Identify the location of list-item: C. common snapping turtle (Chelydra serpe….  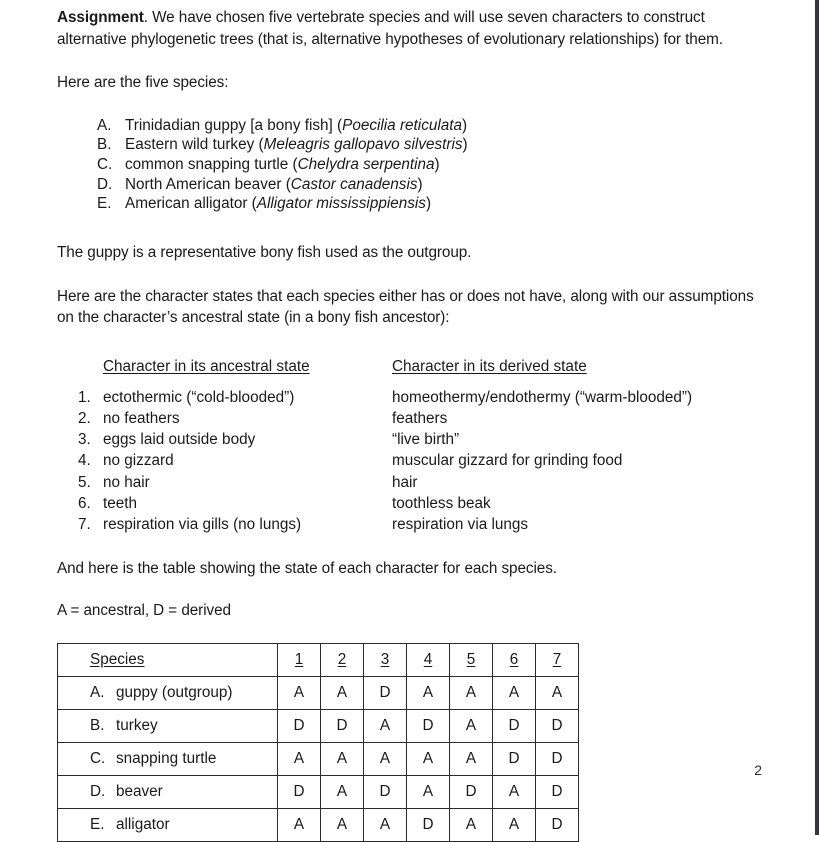
(407, 165).